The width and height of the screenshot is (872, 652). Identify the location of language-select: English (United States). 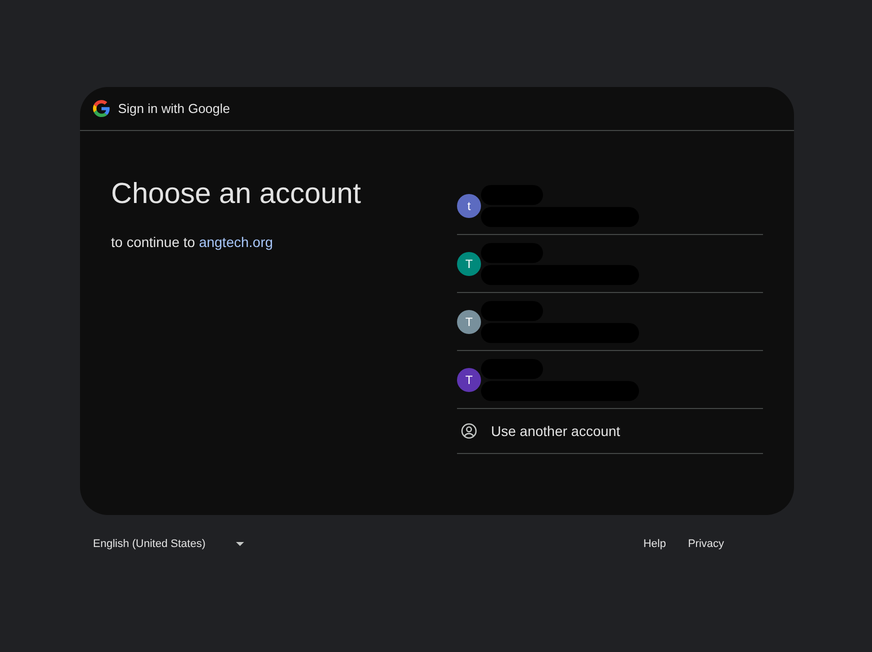
(168, 544).